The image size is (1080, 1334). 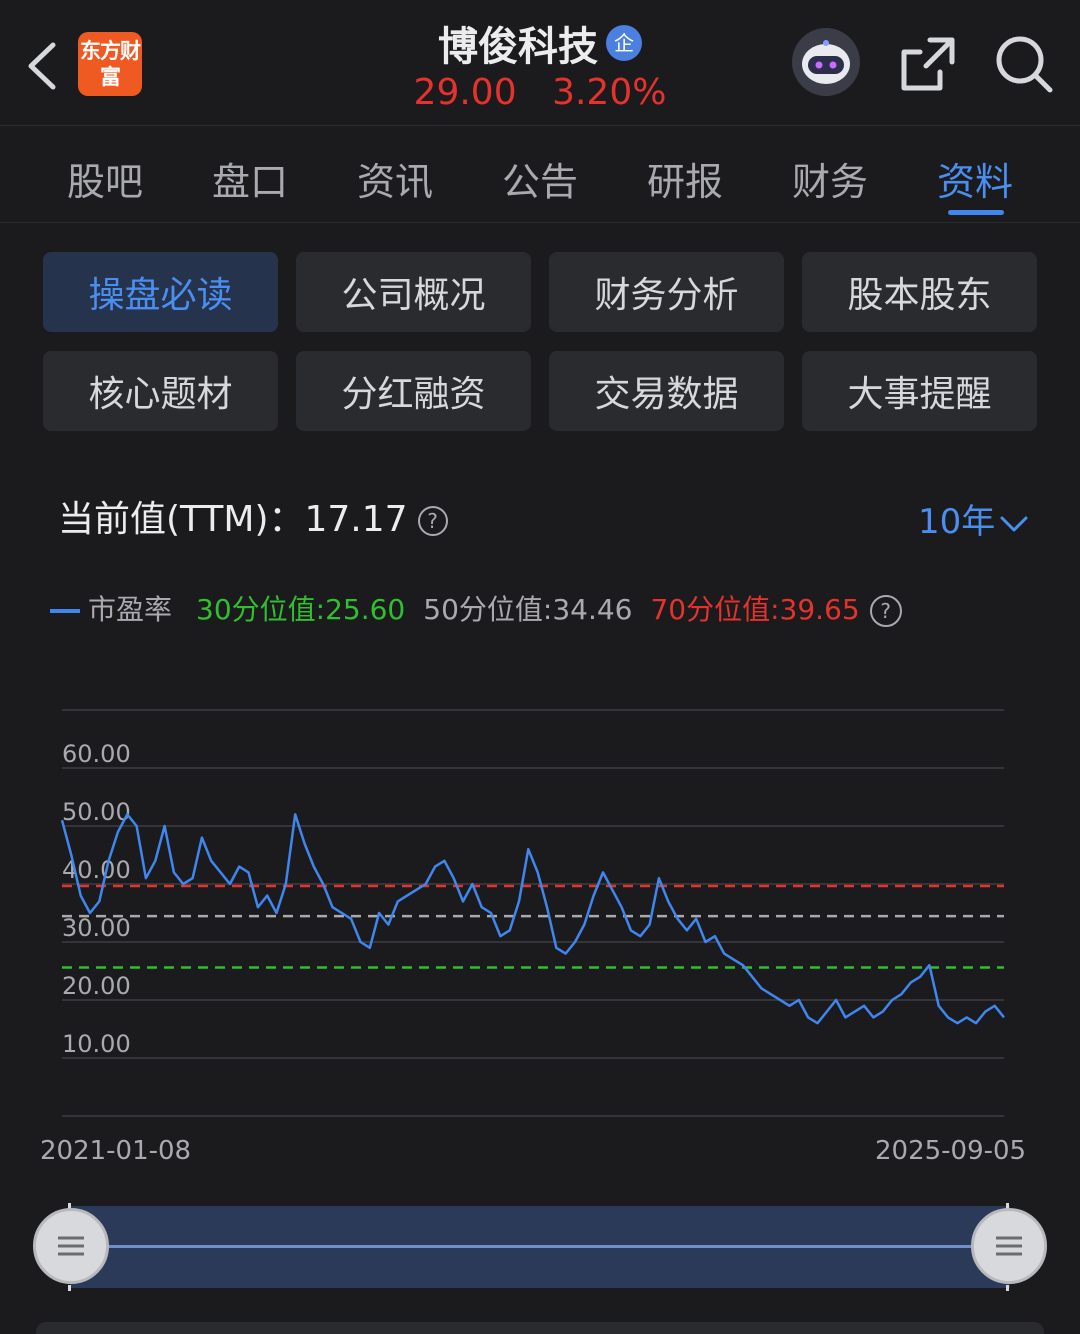 I want to click on share-button, so click(x=928, y=64).